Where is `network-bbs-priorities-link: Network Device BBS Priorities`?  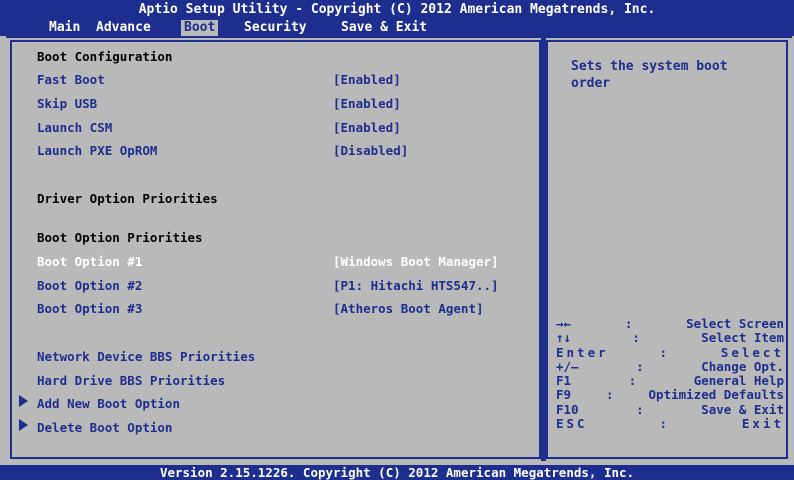
network-bbs-priorities-link: Network Device BBS Priorities is located at coordinates (146, 356).